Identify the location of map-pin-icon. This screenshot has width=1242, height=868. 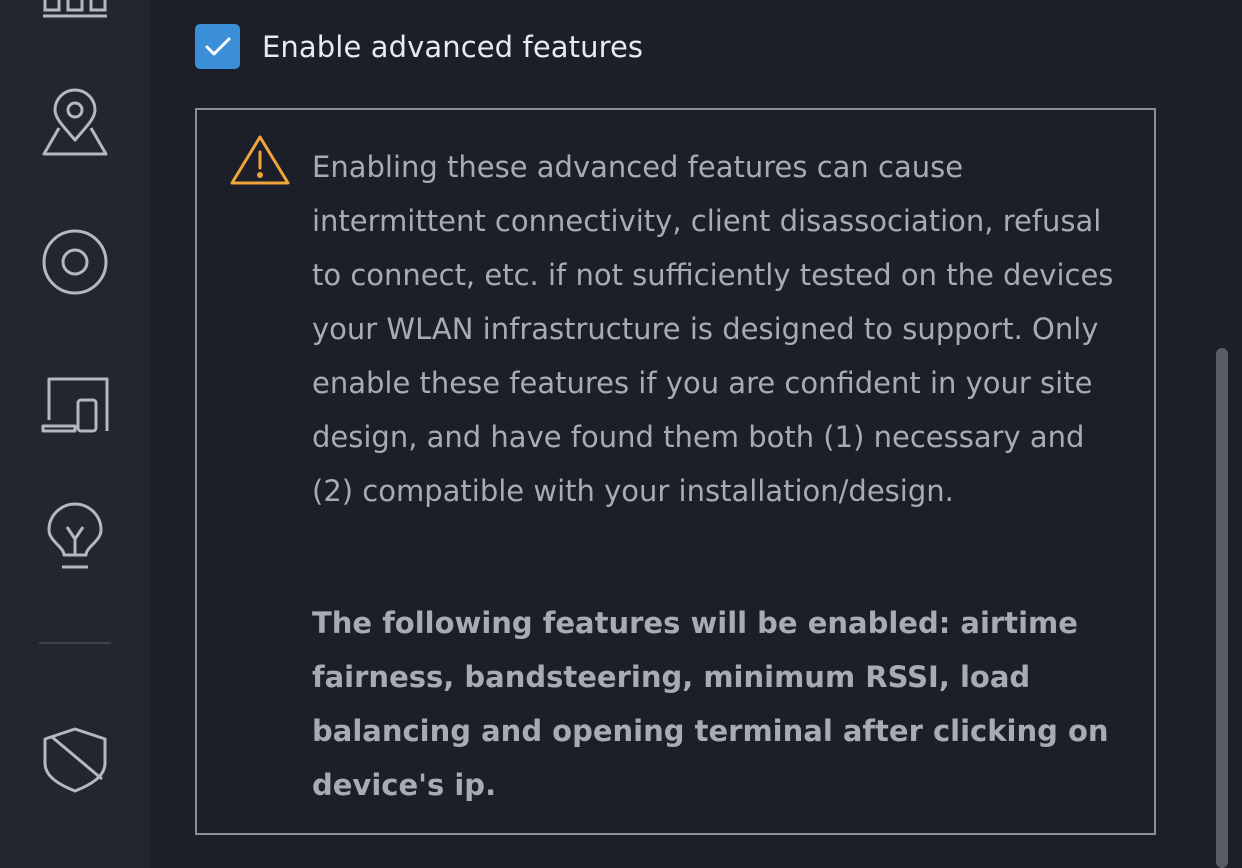
(75, 123).